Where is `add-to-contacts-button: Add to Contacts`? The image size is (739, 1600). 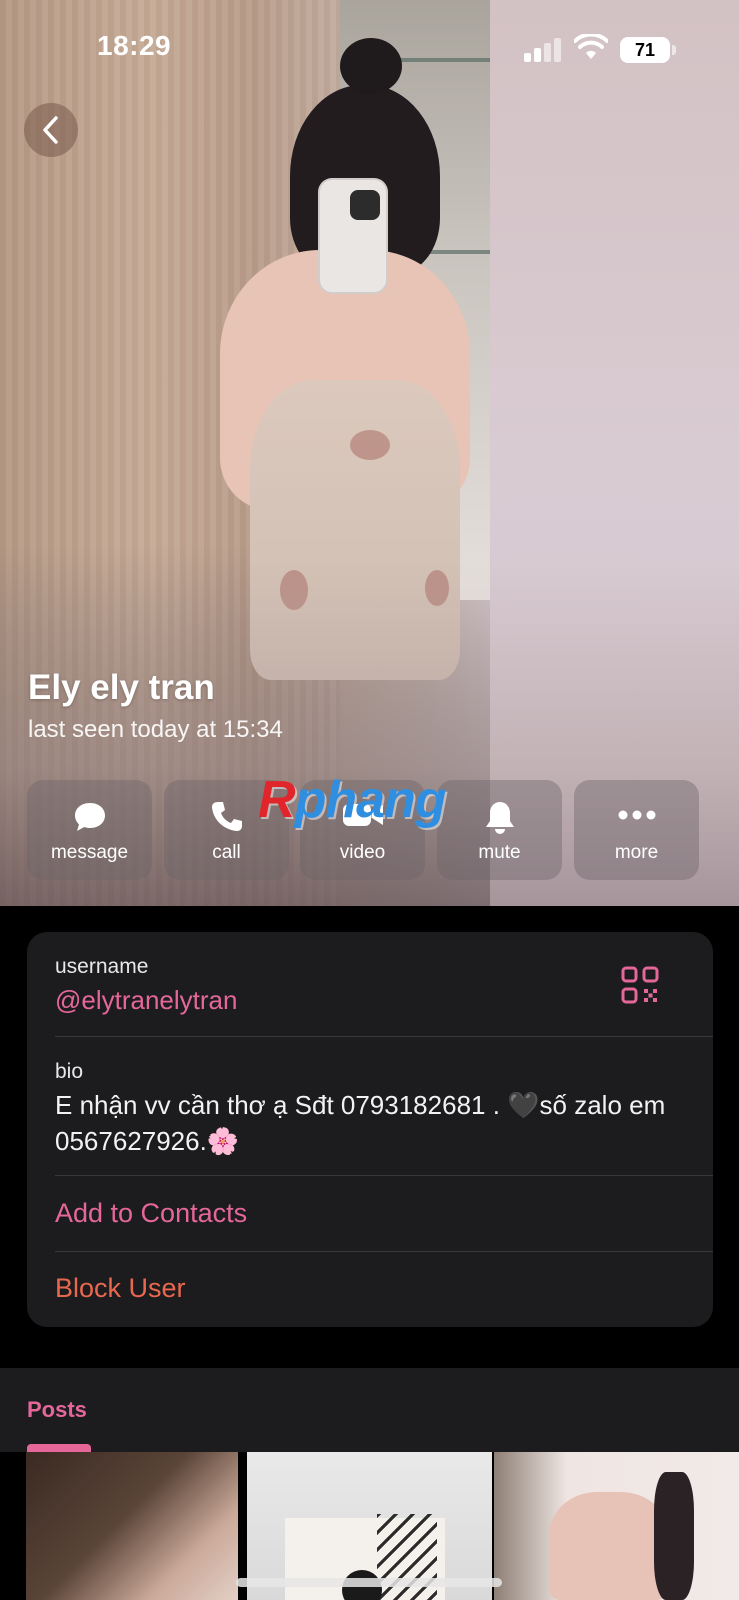 add-to-contacts-button: Add to Contacts is located at coordinates (151, 1213).